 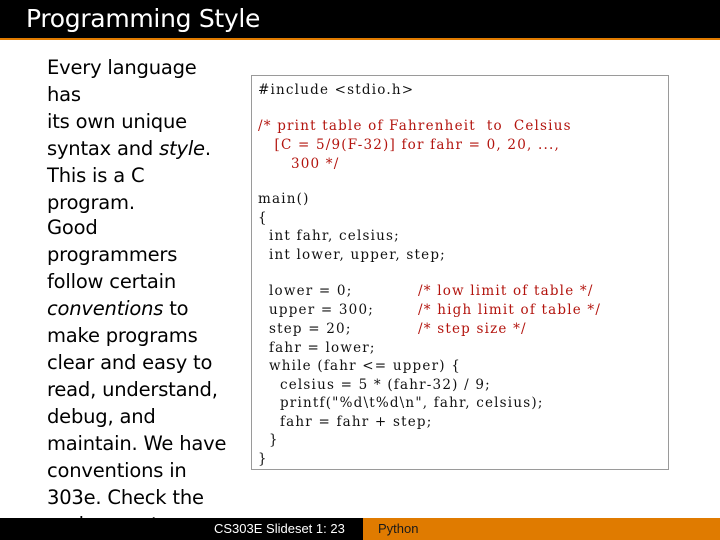 I want to click on text-run: read, understand,, so click(x=132, y=389).